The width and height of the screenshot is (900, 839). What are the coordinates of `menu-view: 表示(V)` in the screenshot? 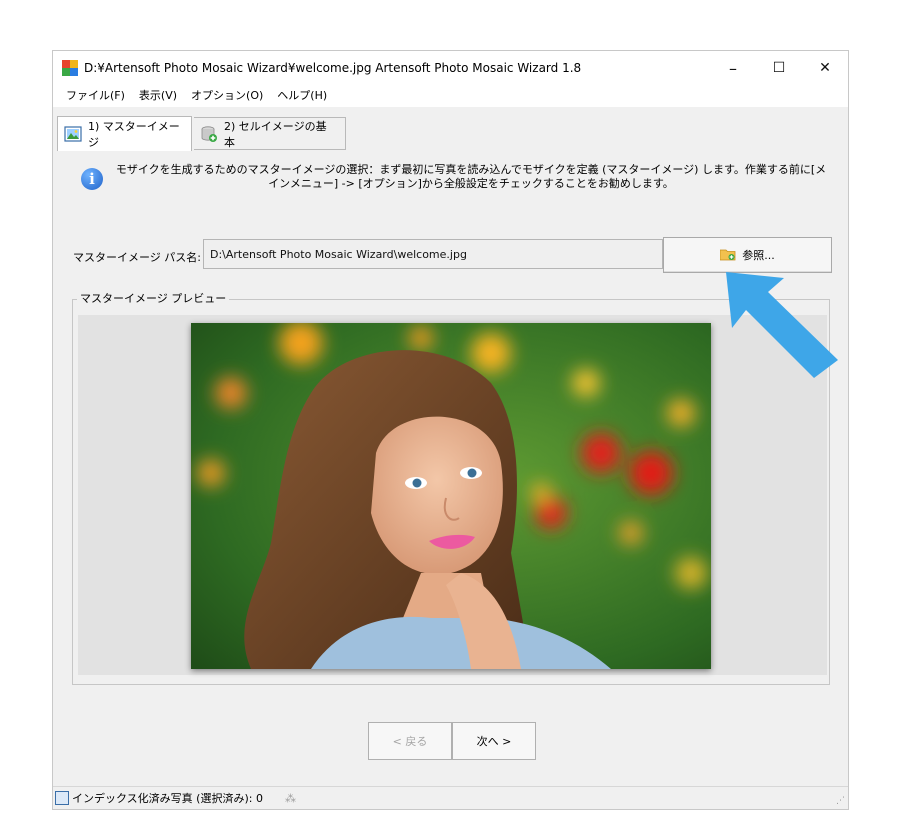 It's located at (158, 96).